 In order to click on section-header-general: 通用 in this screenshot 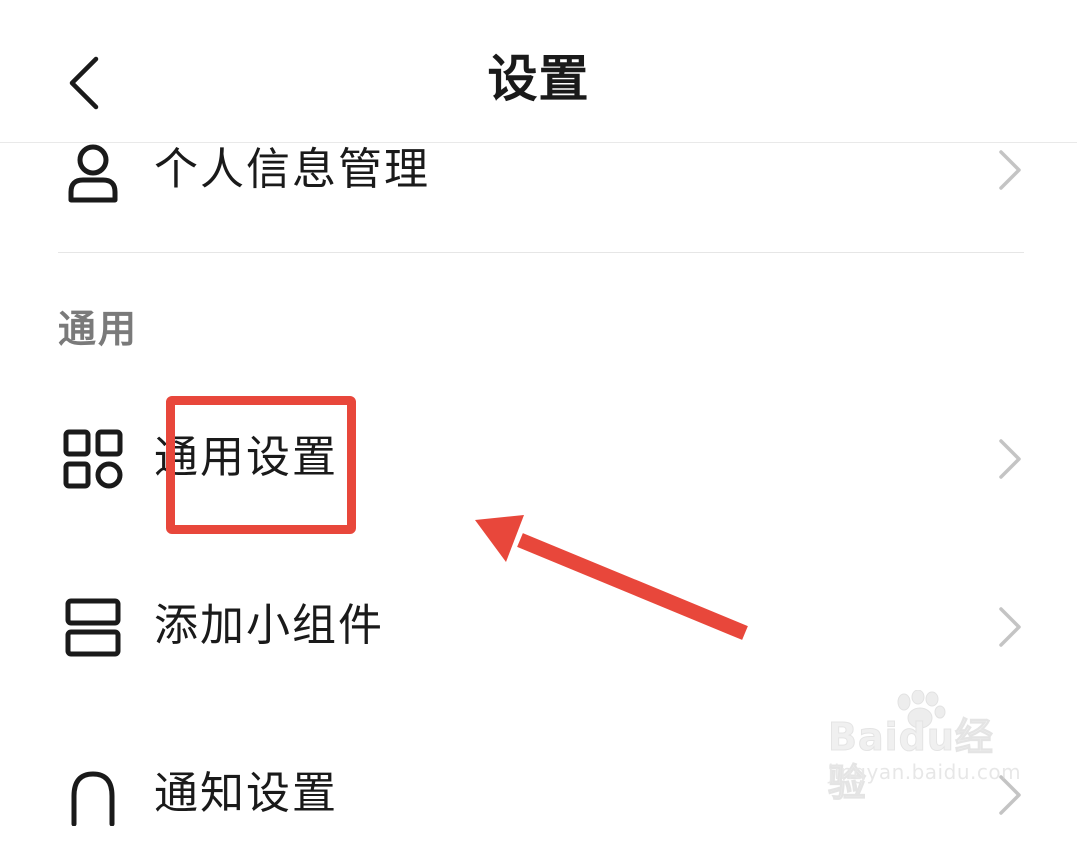, I will do `click(98, 329)`.